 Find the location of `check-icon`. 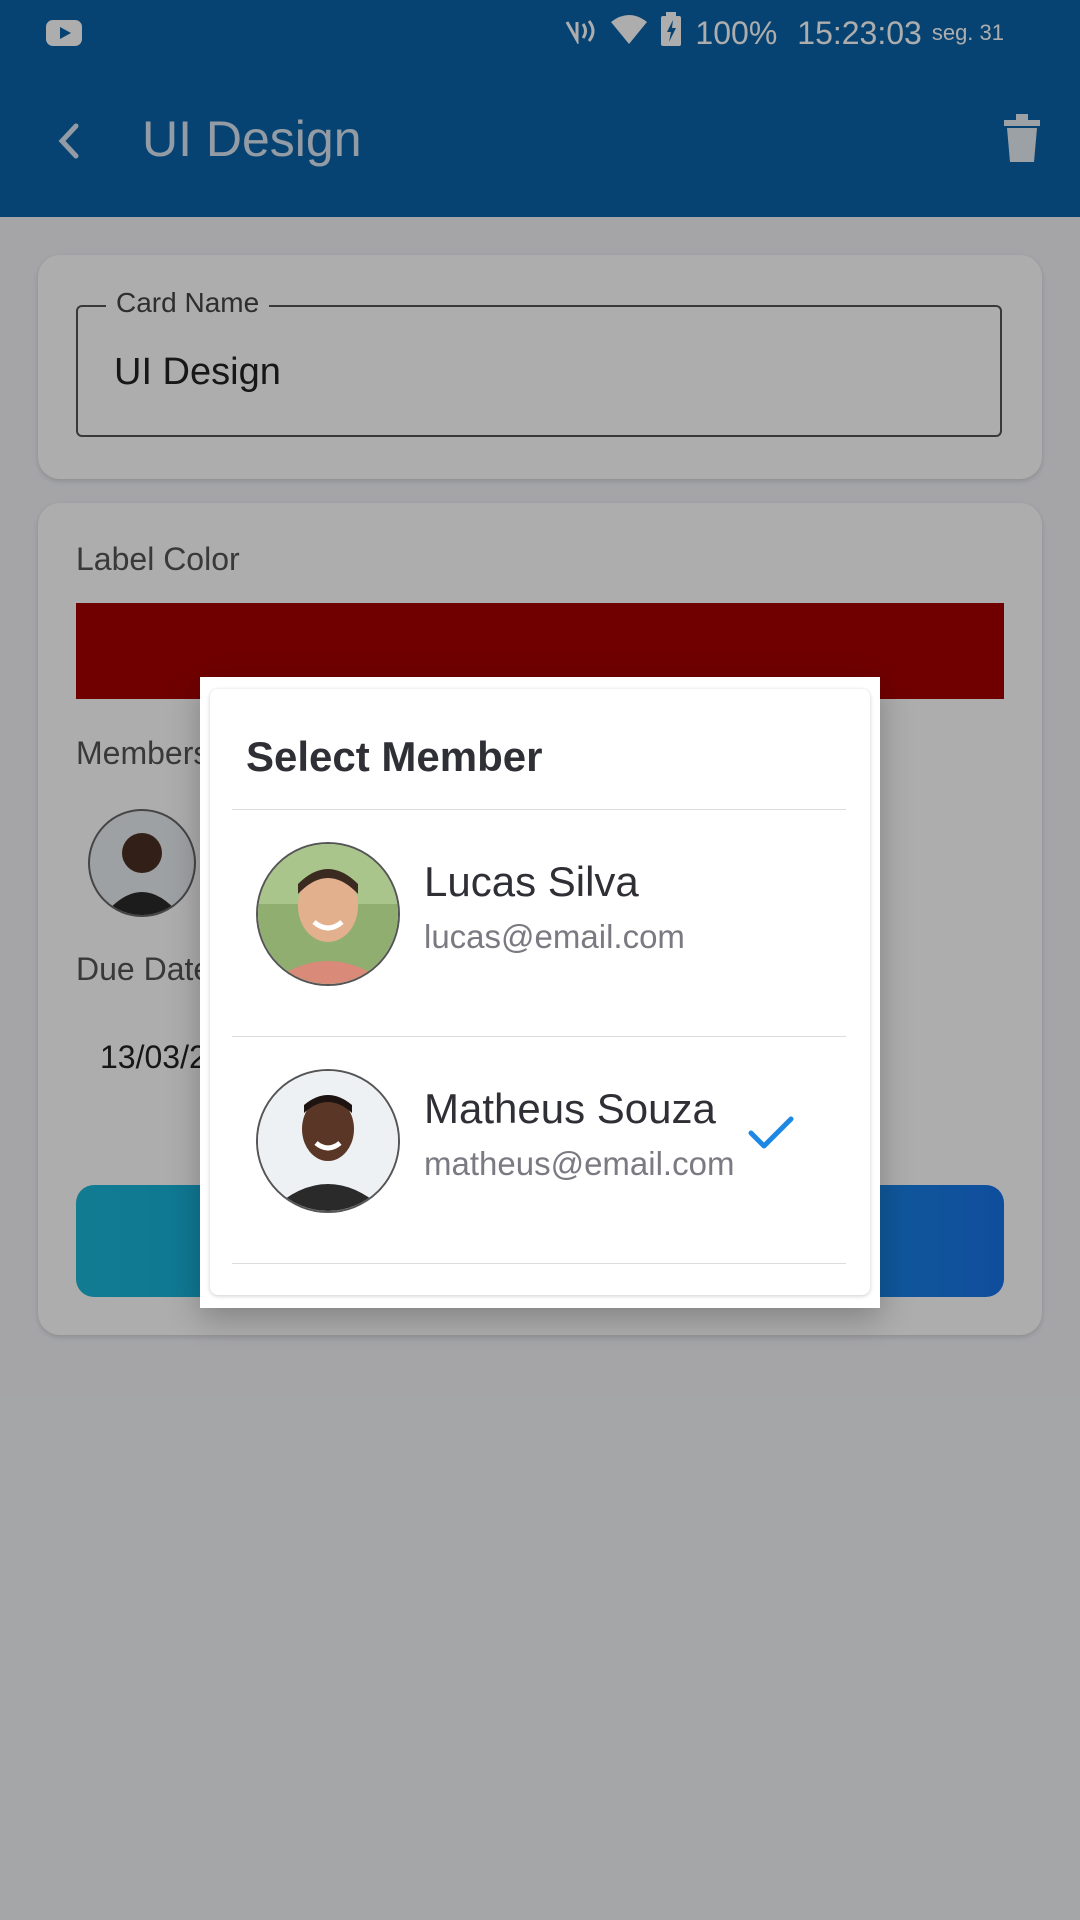

check-icon is located at coordinates (771, 1133).